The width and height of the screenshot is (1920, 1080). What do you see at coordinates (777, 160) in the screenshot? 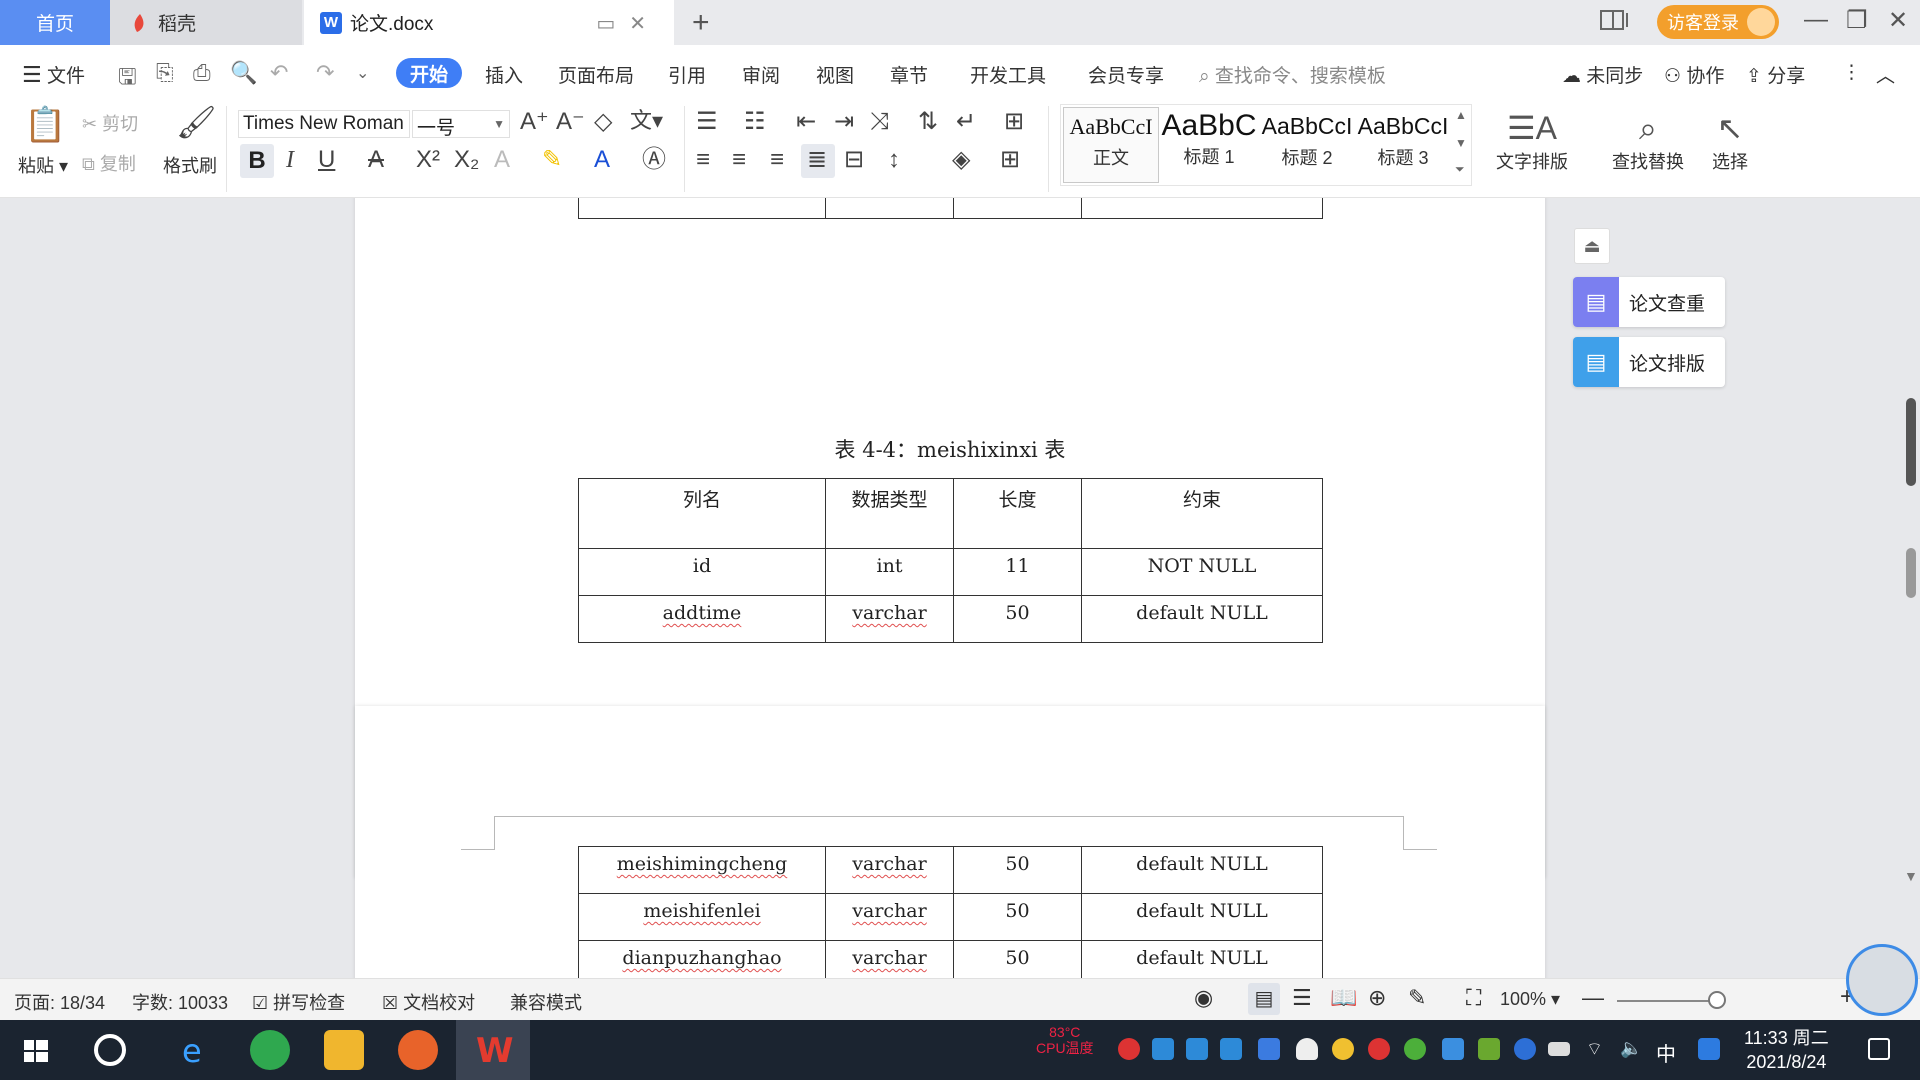
I see `align-right-icon: ≡` at bounding box center [777, 160].